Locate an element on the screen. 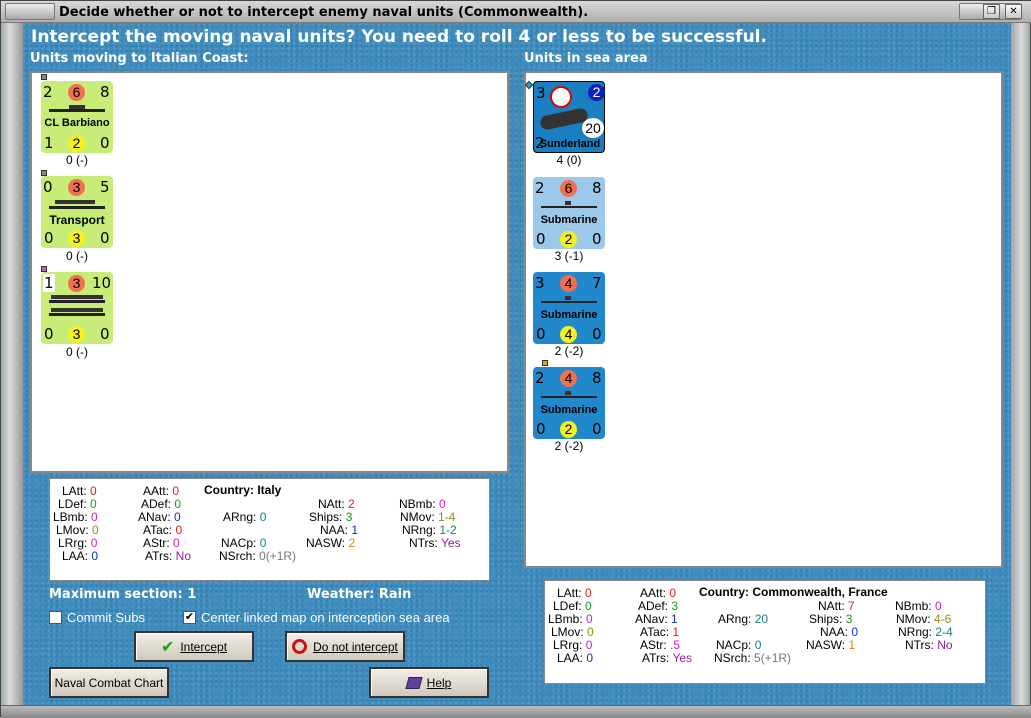 The width and height of the screenshot is (1031, 718). button-label: Naval Combat Chart is located at coordinates (109, 682).